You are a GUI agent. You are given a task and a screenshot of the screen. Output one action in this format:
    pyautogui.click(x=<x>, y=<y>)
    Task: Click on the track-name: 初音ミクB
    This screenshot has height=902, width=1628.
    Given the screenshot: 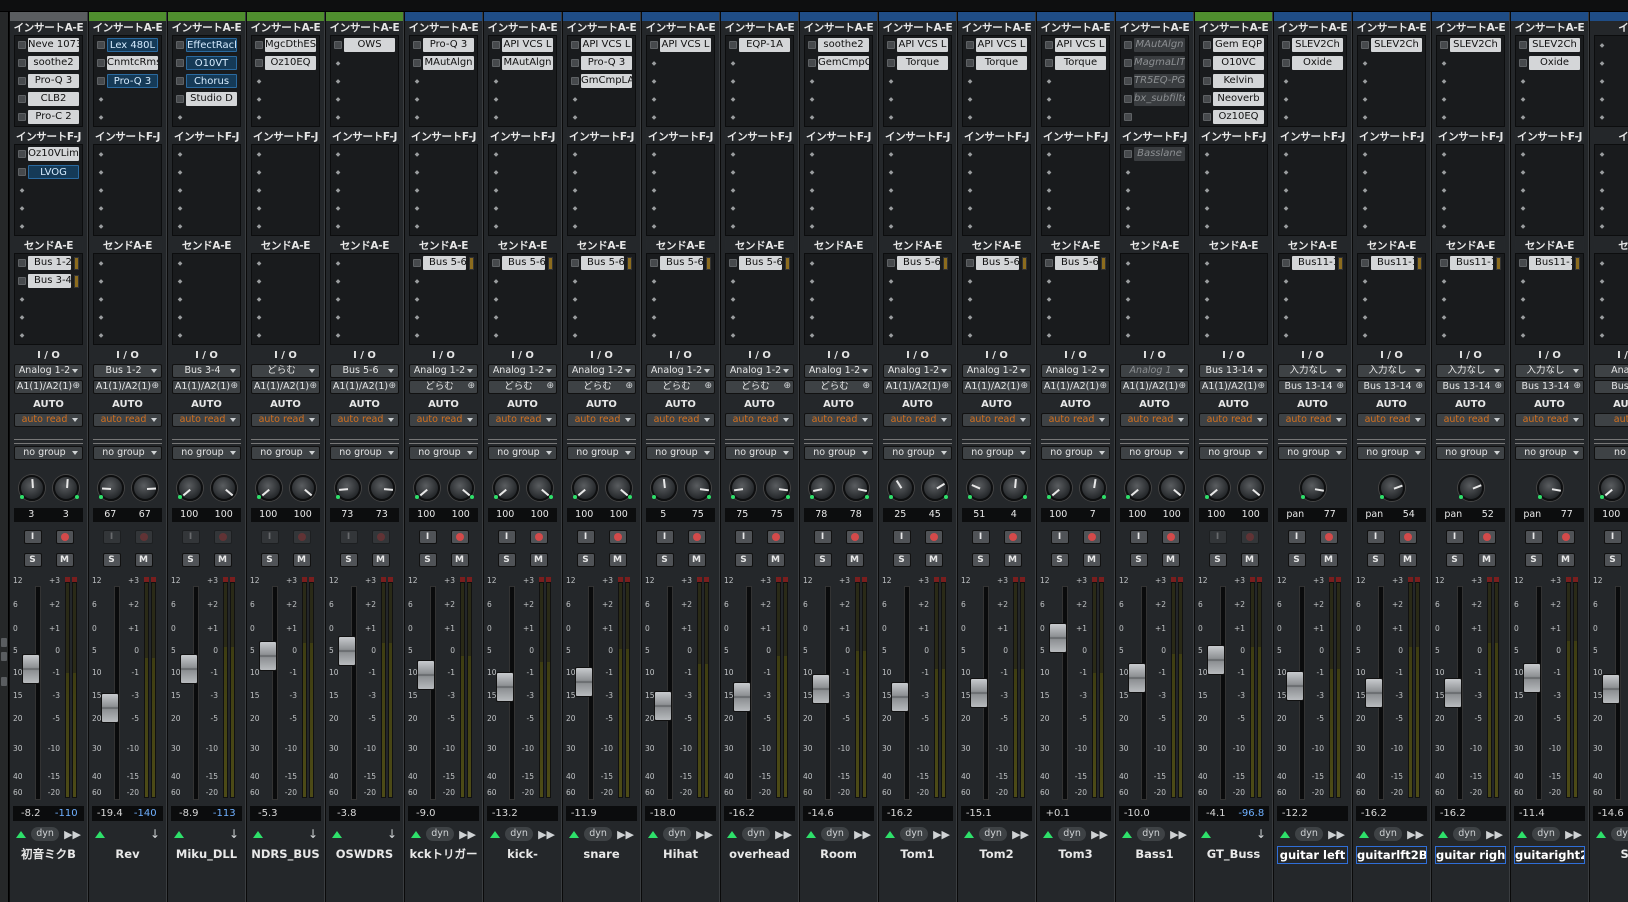 What is the action you would take?
    pyautogui.click(x=48, y=855)
    